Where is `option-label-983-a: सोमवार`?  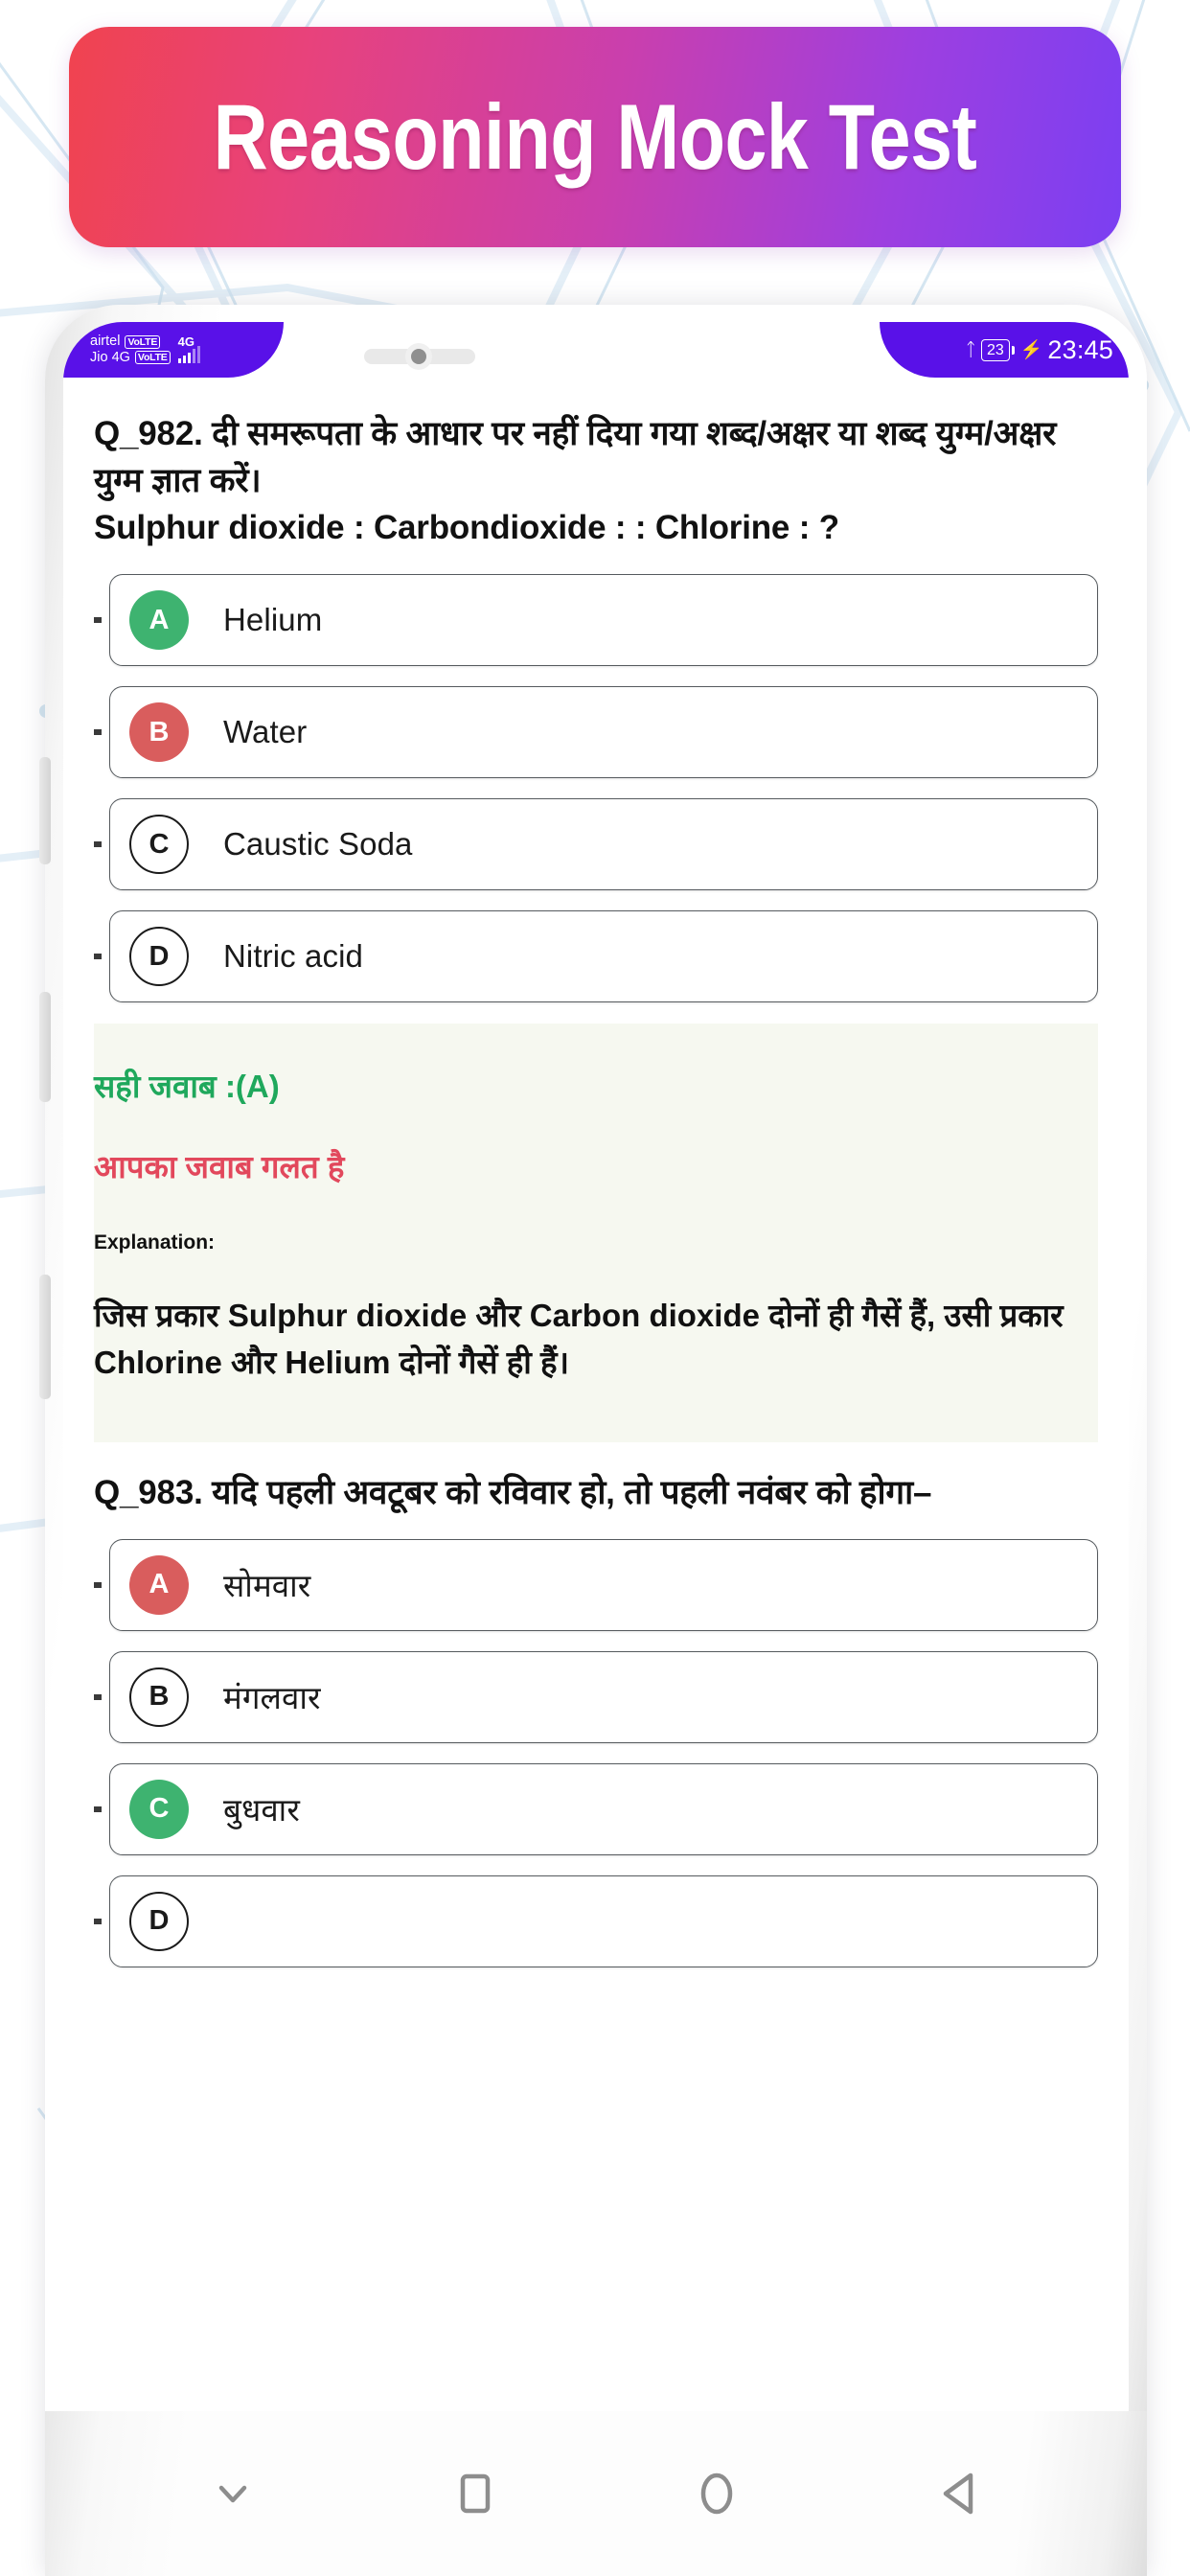 option-label-983-a: सोमवार is located at coordinates (267, 1586).